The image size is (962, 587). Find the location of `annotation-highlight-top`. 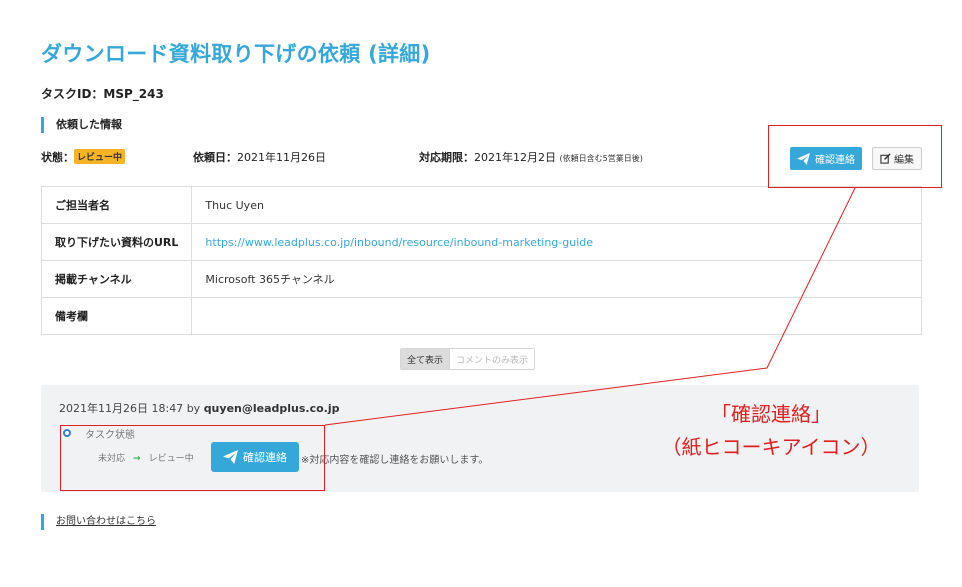

annotation-highlight-top is located at coordinates (855, 156).